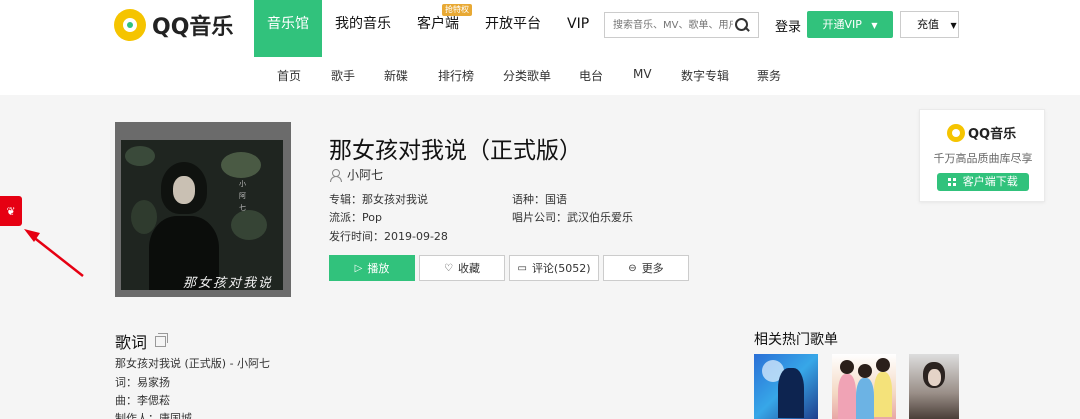  Describe the element at coordinates (378, 199) in the screenshot. I see `album-info: 专辑：那女孩对我说` at that location.